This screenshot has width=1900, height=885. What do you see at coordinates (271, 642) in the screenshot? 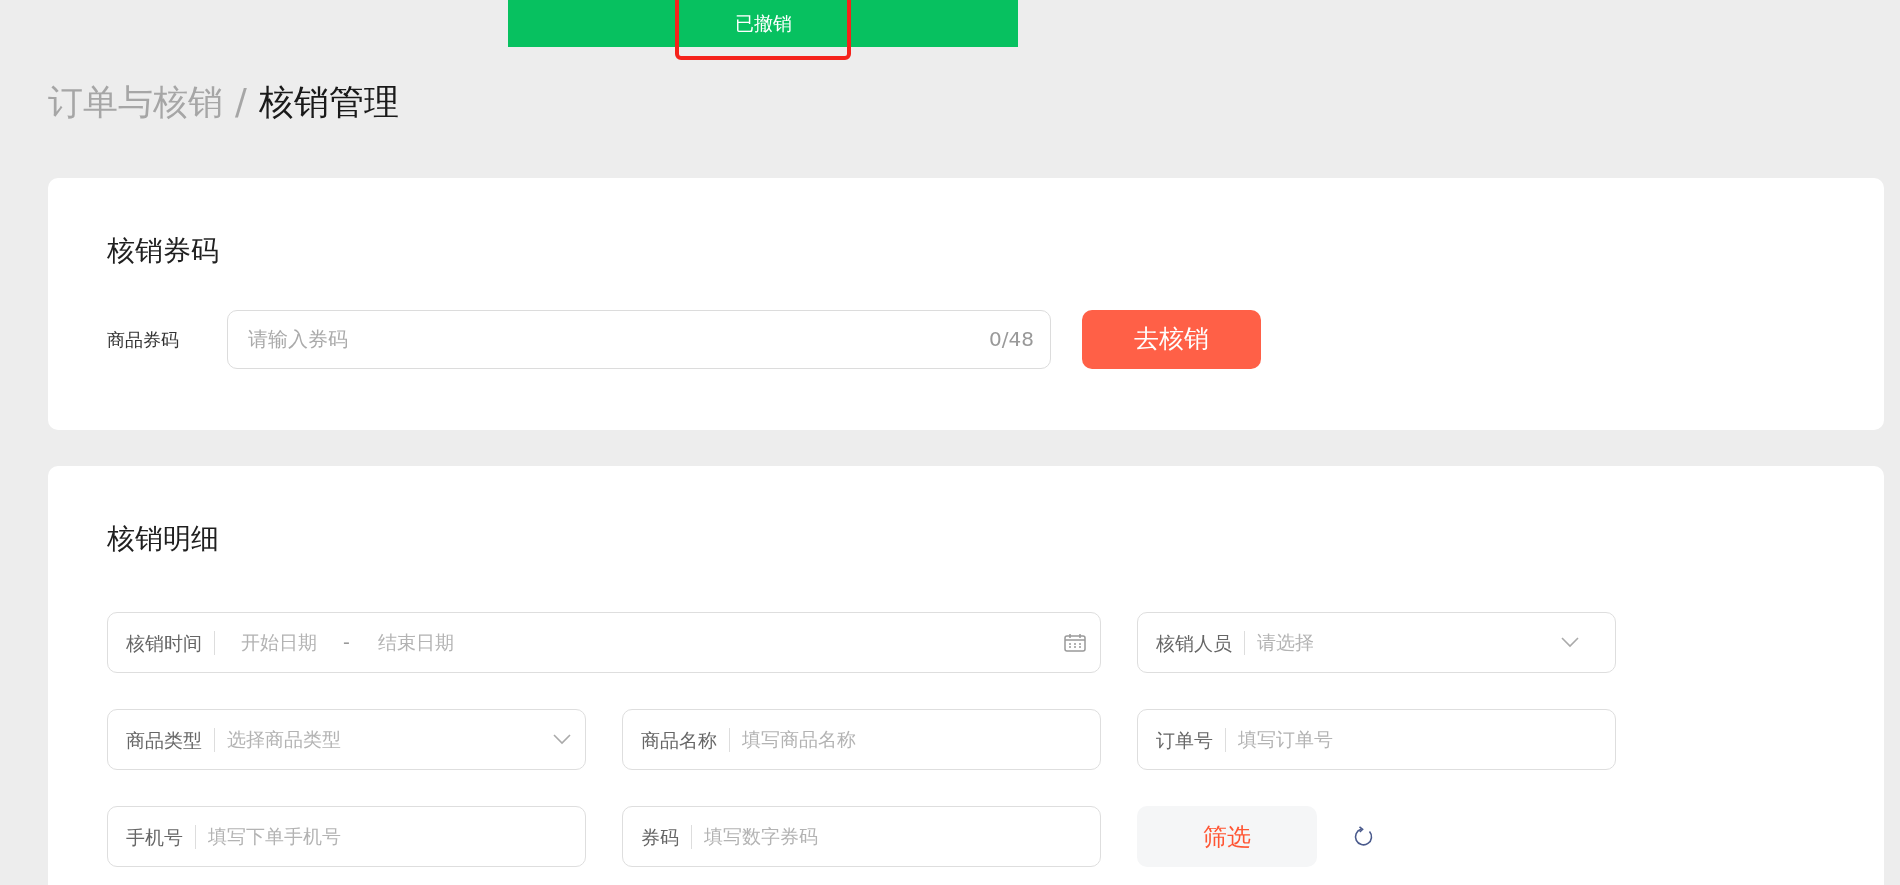
I see `start-date-input: 开始日期` at bounding box center [271, 642].